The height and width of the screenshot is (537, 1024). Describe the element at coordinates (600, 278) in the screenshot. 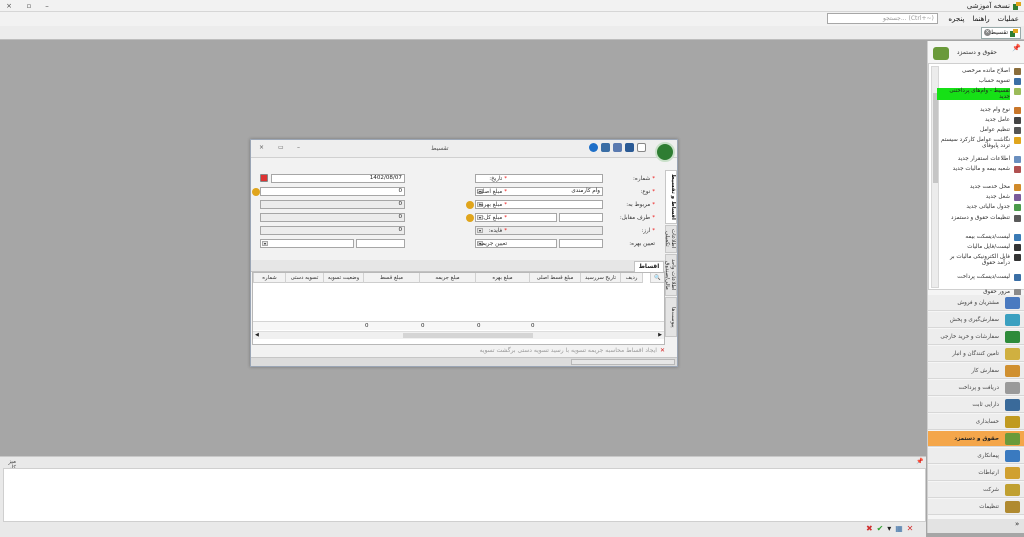

I see `column-due-date: تاریخ سررسید` at that location.